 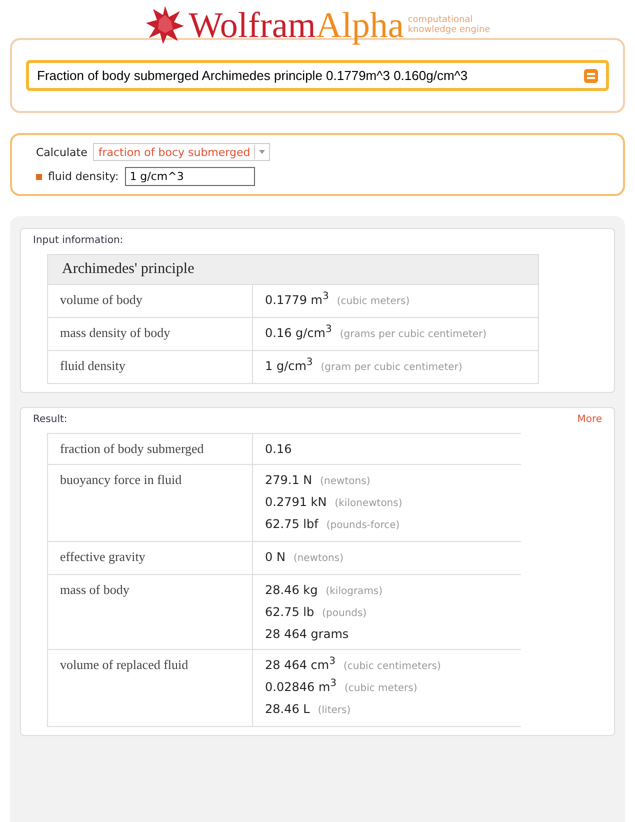 I want to click on value-text: 28 464 grams, so click(x=307, y=634).